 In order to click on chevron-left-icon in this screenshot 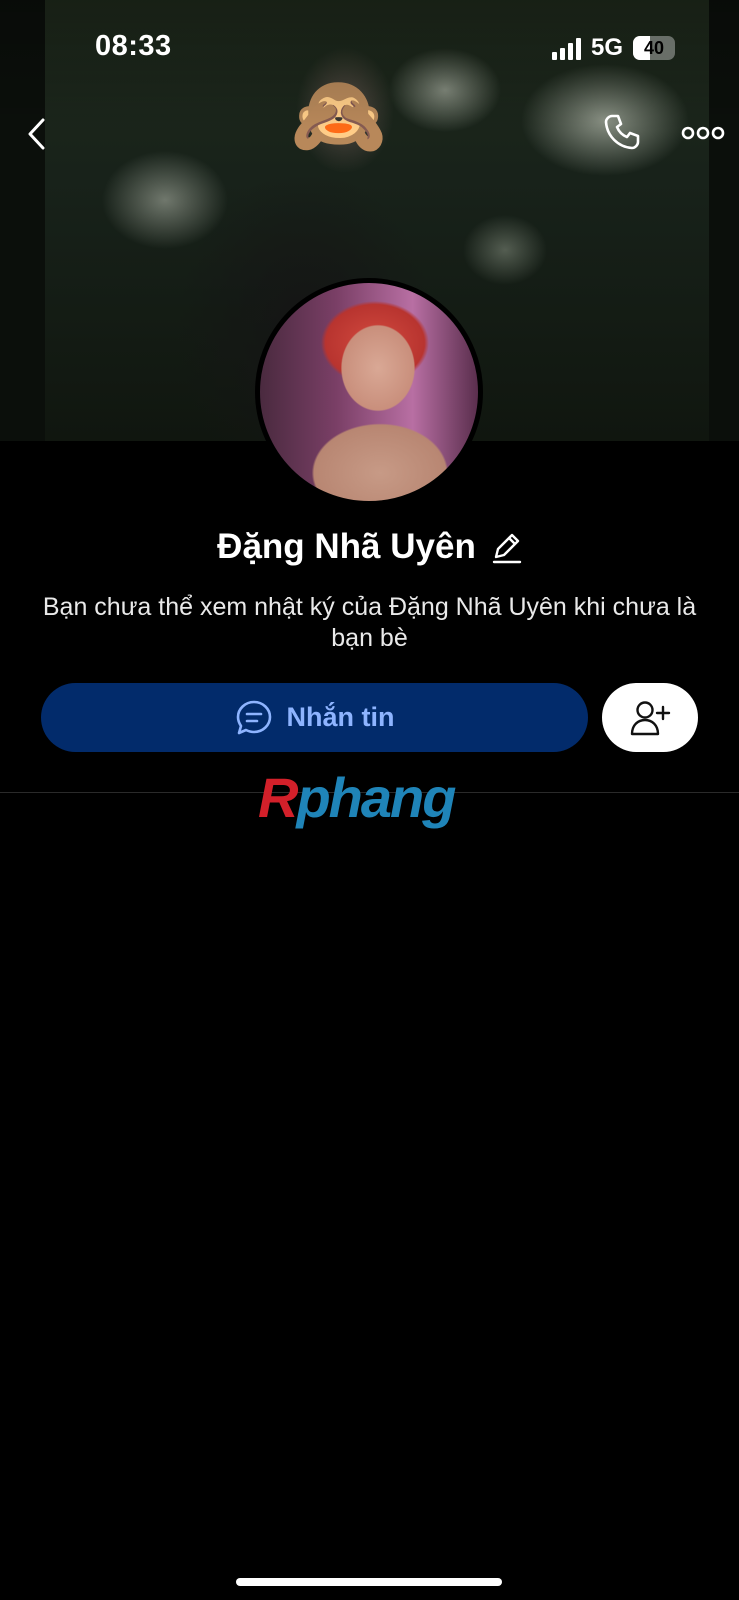, I will do `click(36, 134)`.